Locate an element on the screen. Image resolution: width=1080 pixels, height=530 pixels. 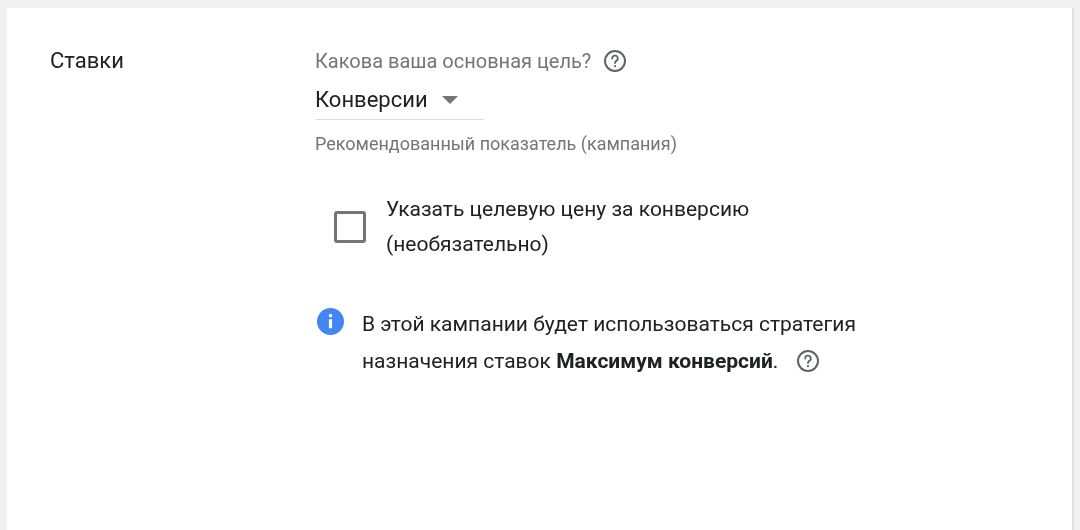
section-title: Ставки is located at coordinates (87, 60).